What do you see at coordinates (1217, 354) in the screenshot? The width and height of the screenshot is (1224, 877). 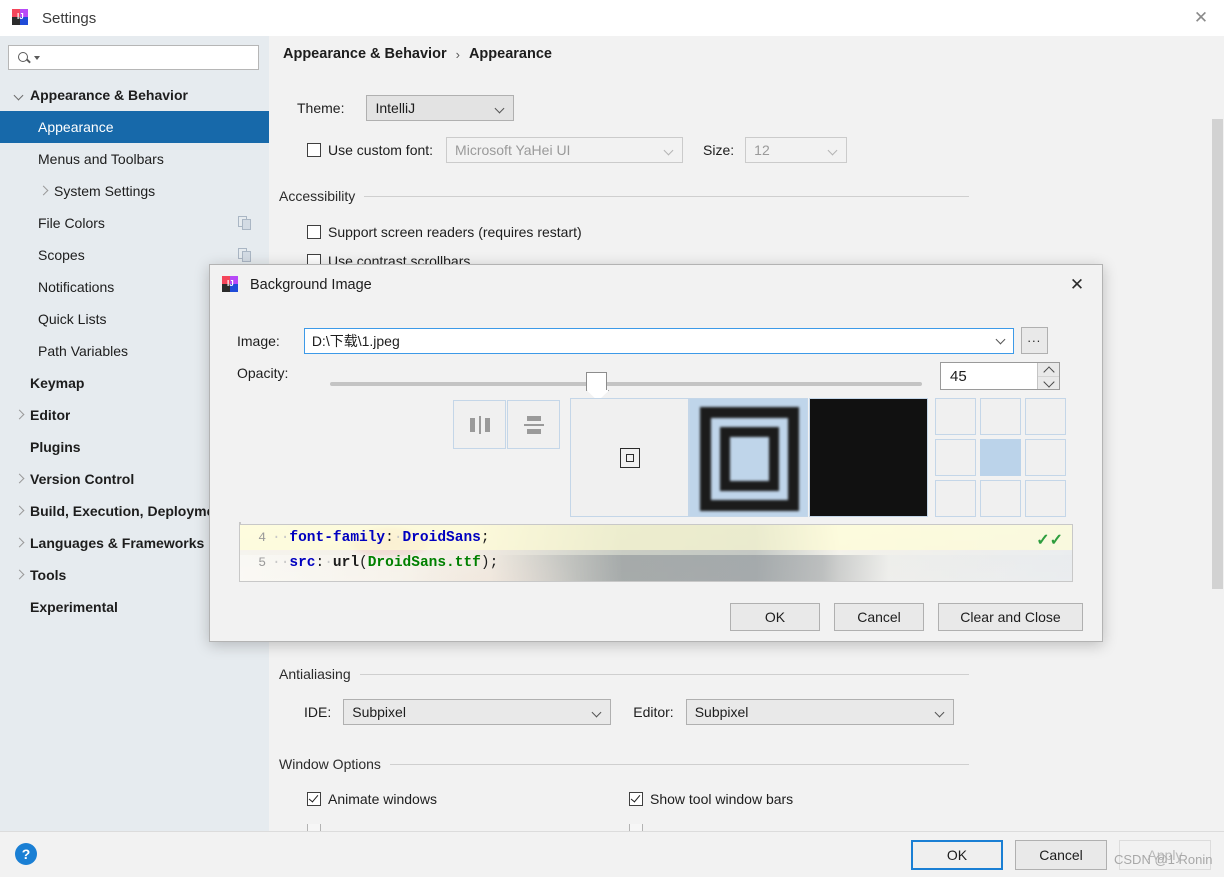 I see `scrollbar-thumb` at bounding box center [1217, 354].